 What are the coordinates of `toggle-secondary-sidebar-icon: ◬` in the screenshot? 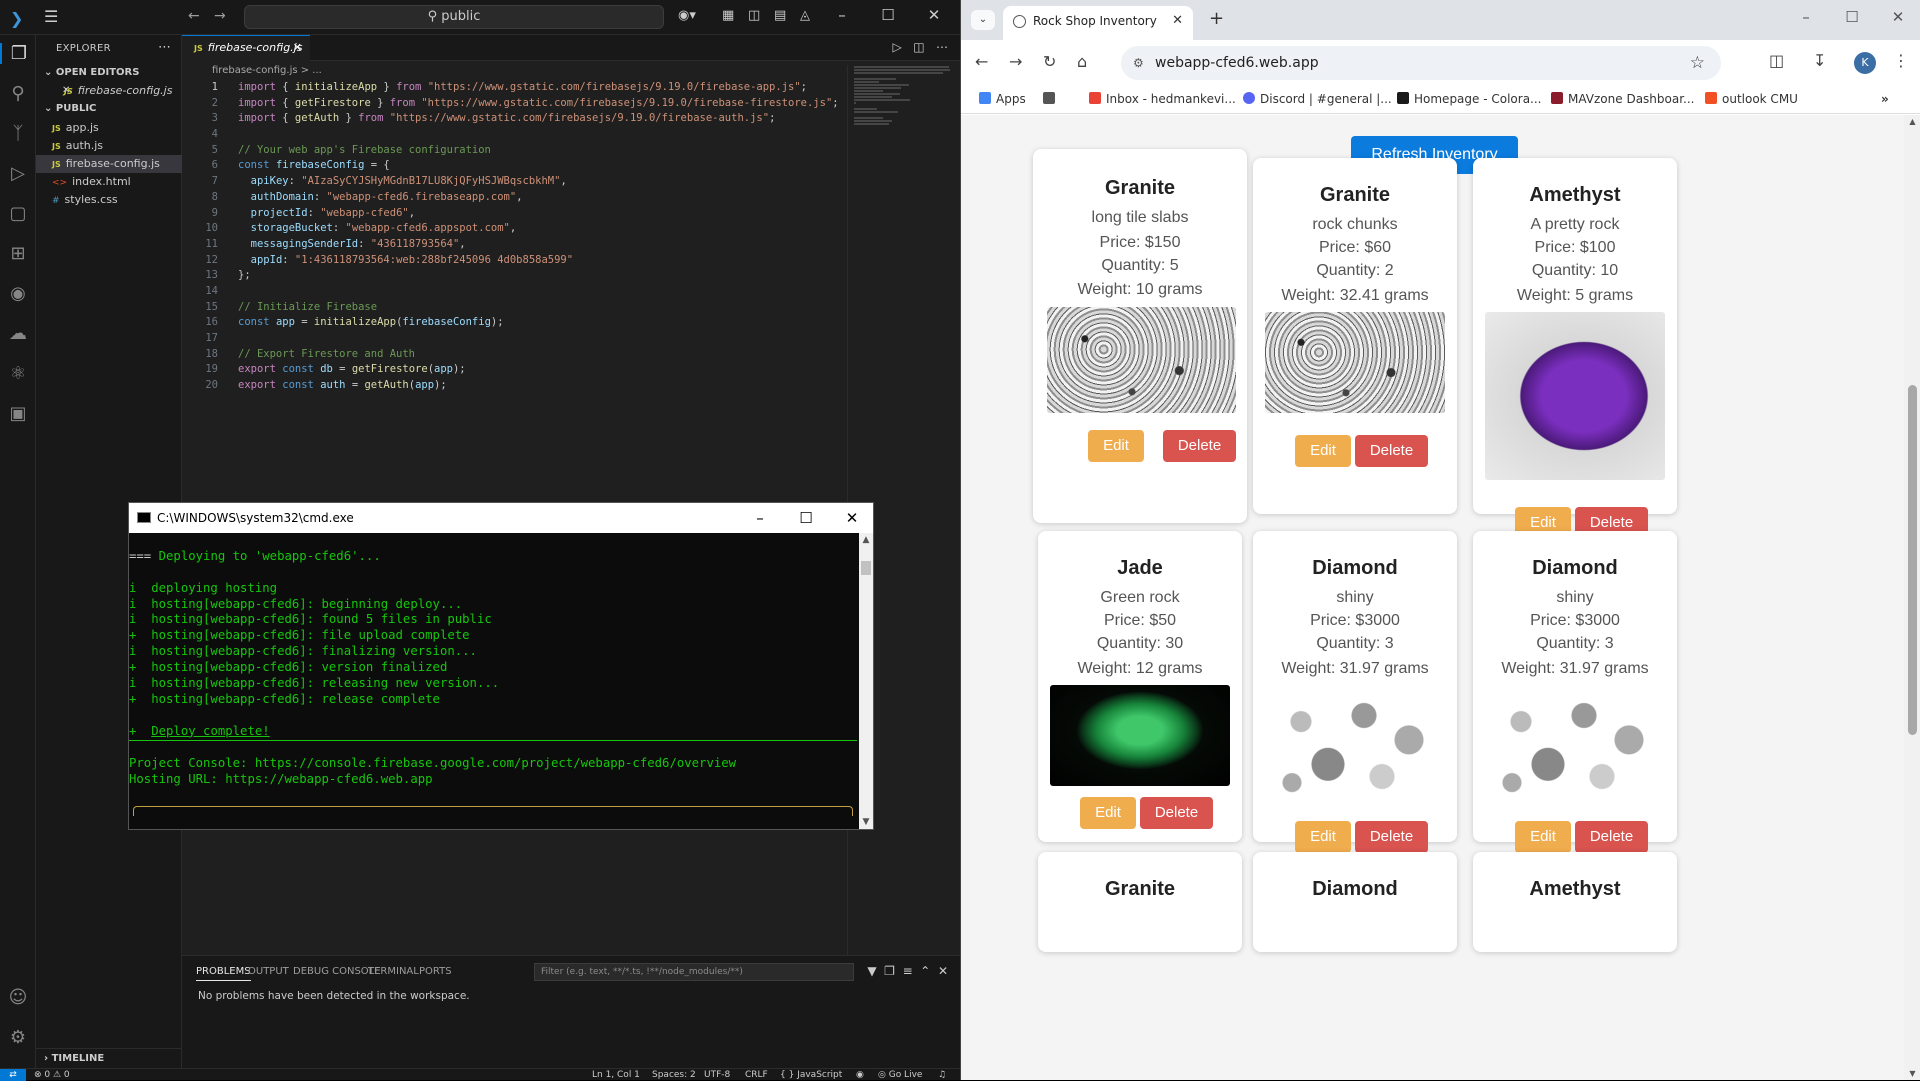 It's located at (805, 15).